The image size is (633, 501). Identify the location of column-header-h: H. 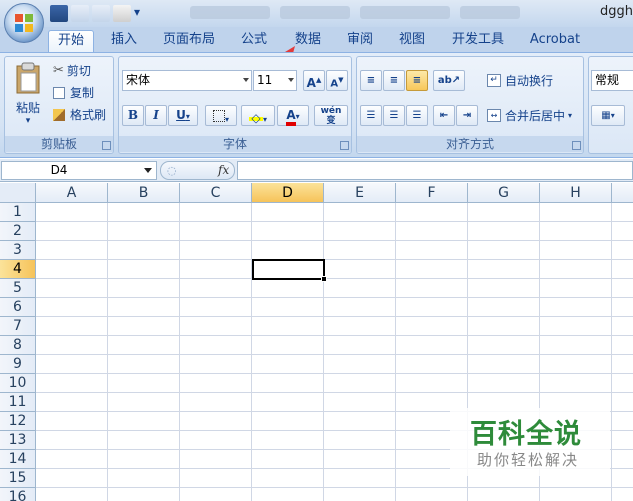
(576, 193).